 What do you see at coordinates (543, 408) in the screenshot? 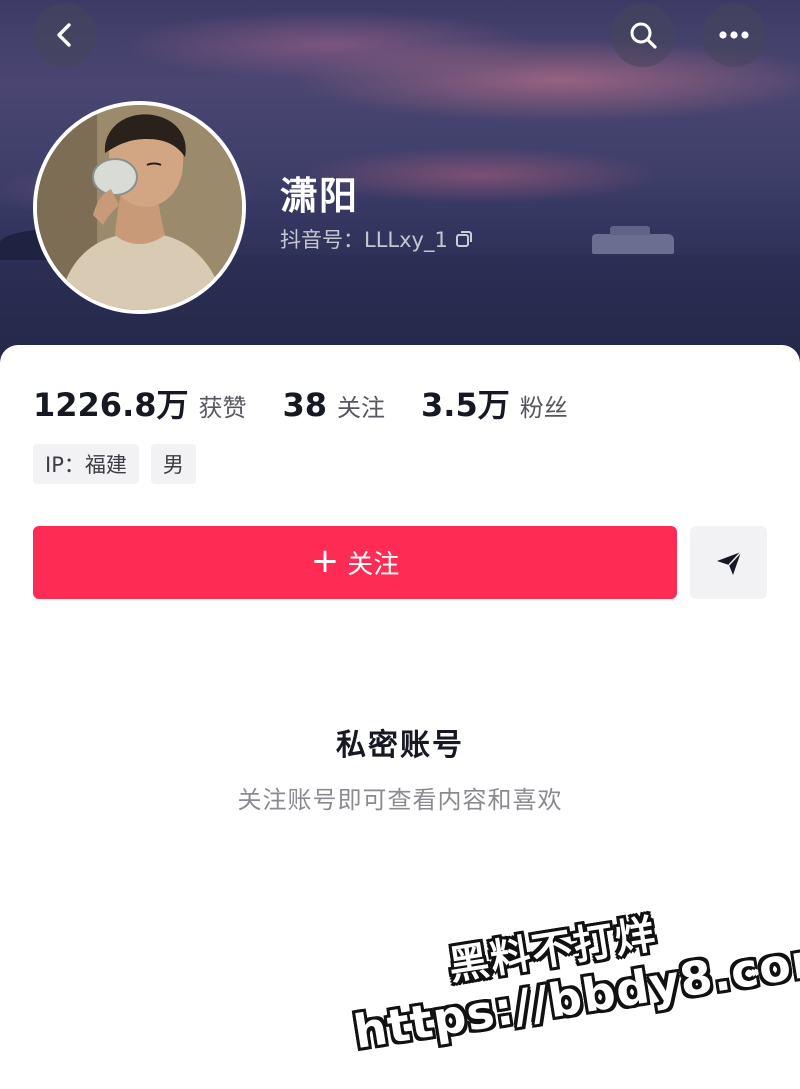
I see `stat-followers-label: 粉丝` at bounding box center [543, 408].